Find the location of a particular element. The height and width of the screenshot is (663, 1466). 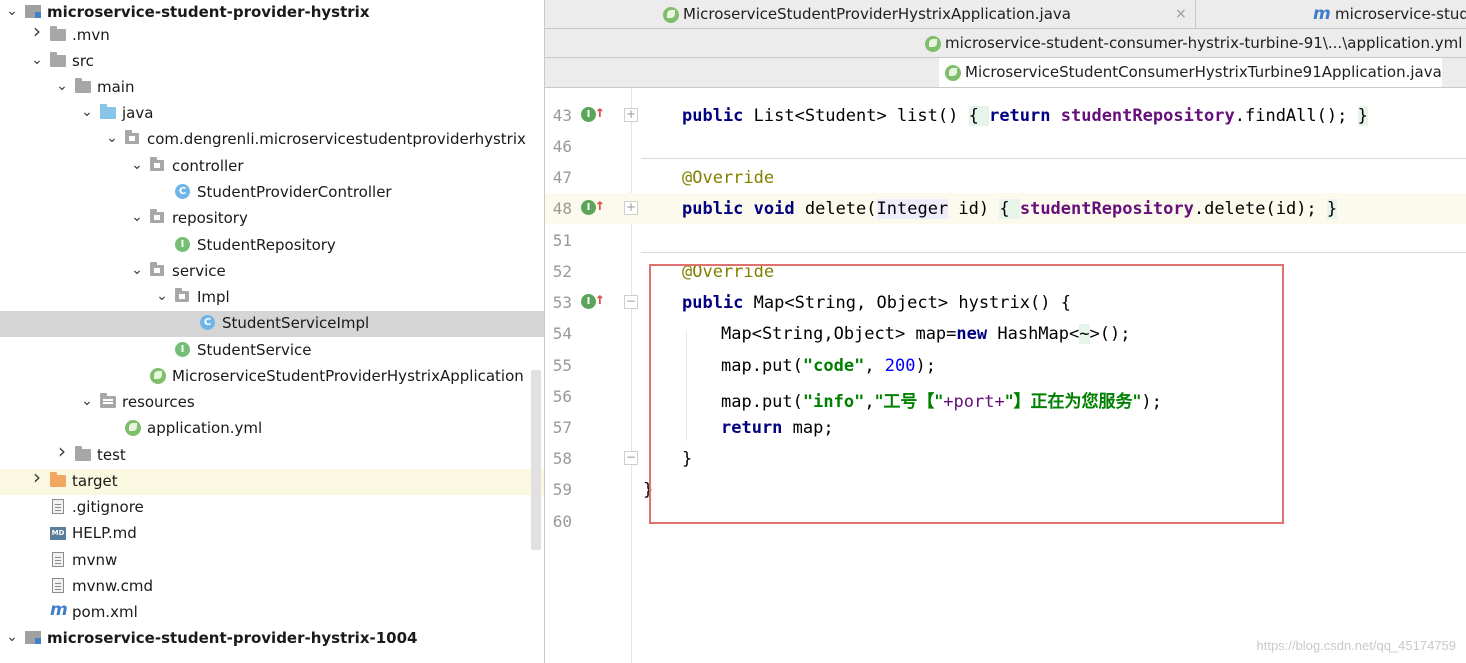

code-token: id) is located at coordinates (974, 209).